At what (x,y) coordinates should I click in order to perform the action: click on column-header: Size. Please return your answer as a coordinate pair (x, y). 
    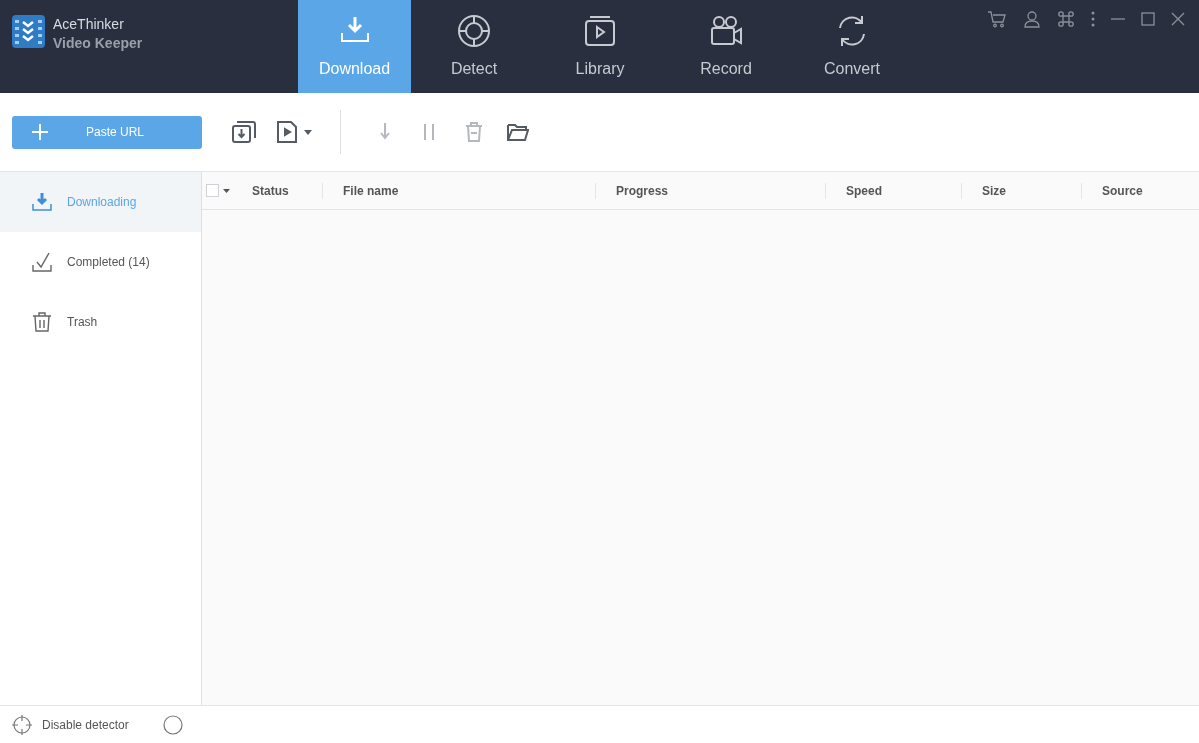
    Looking at the image, I should click on (994, 190).